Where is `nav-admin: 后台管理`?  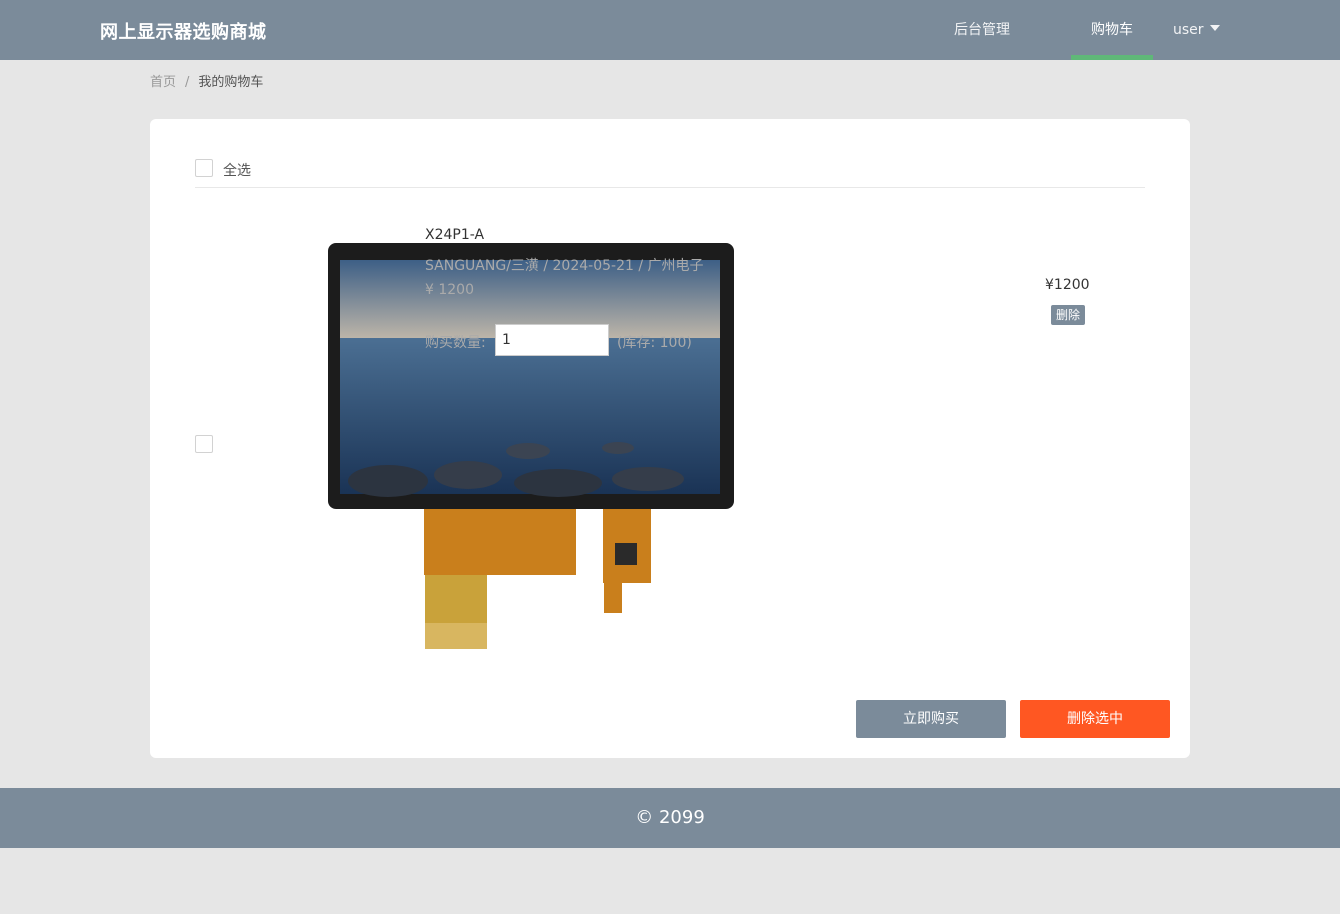
nav-admin: 后台管理 is located at coordinates (982, 30).